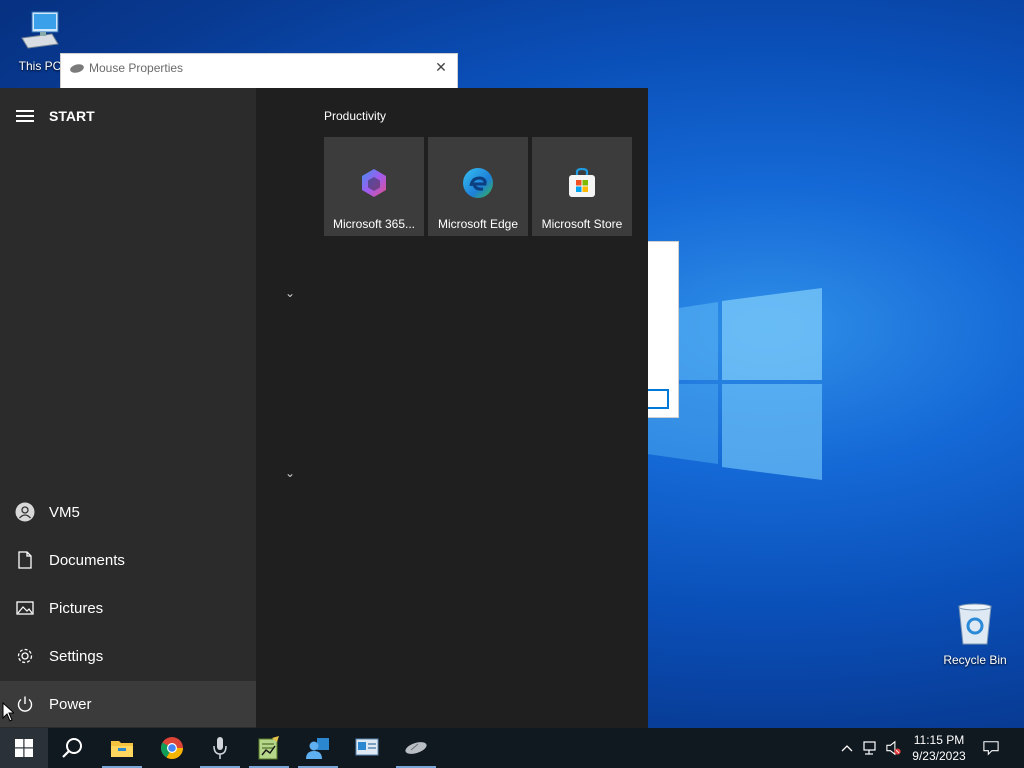  Describe the element at coordinates (128, 512) in the screenshot. I see `sidebar-item-user: VM5` at that location.